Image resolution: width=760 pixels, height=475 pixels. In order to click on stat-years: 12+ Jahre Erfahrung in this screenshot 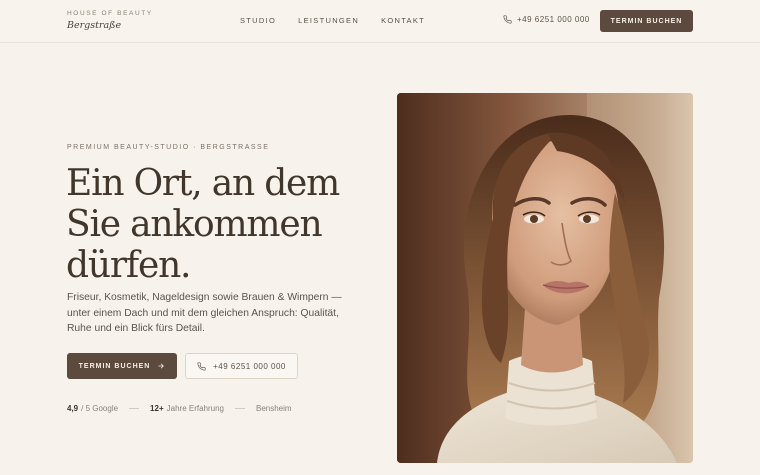, I will do `click(187, 408)`.